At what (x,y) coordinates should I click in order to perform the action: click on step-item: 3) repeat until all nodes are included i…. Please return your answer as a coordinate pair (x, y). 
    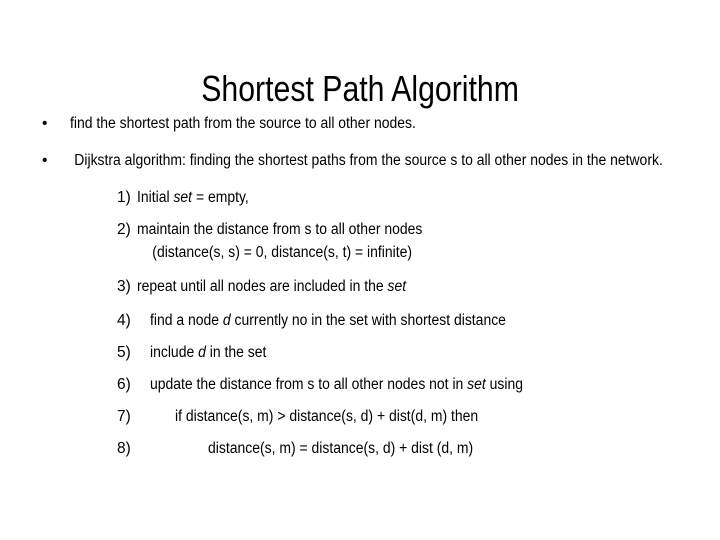
    Looking at the image, I should click on (360, 287).